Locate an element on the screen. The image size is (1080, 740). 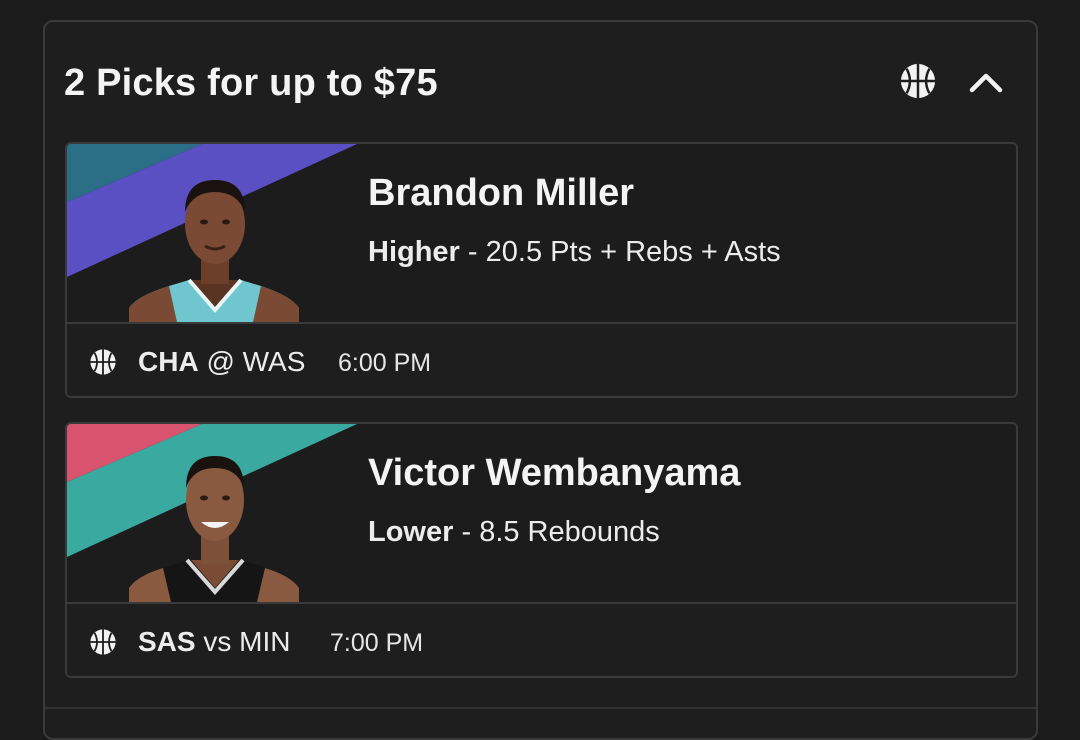
opponent-team: MIN is located at coordinates (265, 641).